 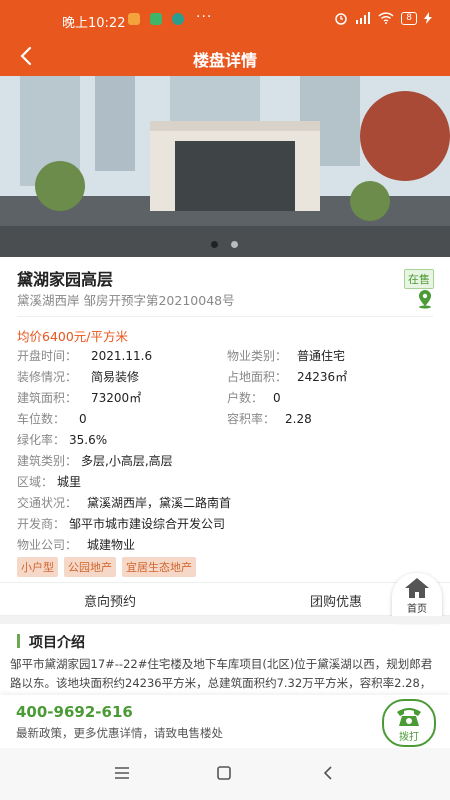 What do you see at coordinates (47, 503) in the screenshot?
I see `label: 交通状况：` at bounding box center [47, 503].